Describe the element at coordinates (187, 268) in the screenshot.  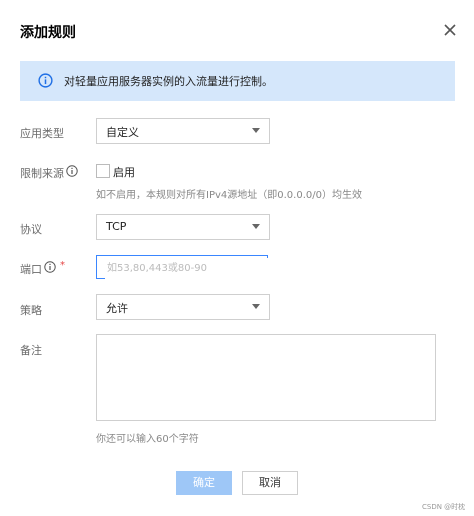
I see `port-input` at that location.